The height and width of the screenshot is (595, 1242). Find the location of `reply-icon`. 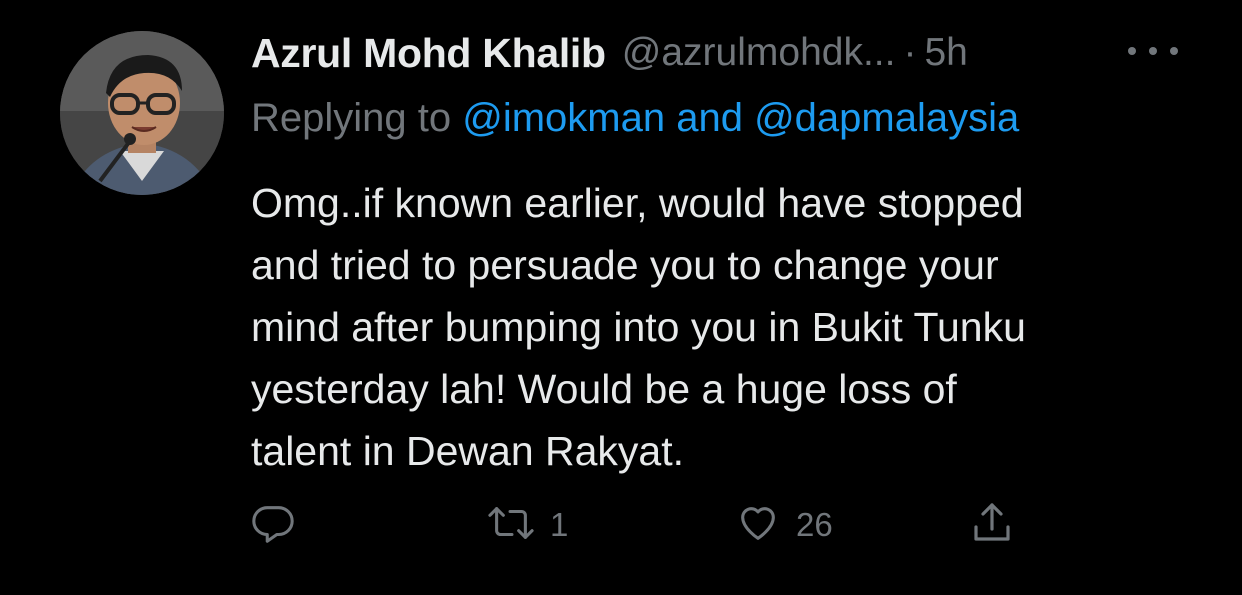

reply-icon is located at coordinates (273, 525).